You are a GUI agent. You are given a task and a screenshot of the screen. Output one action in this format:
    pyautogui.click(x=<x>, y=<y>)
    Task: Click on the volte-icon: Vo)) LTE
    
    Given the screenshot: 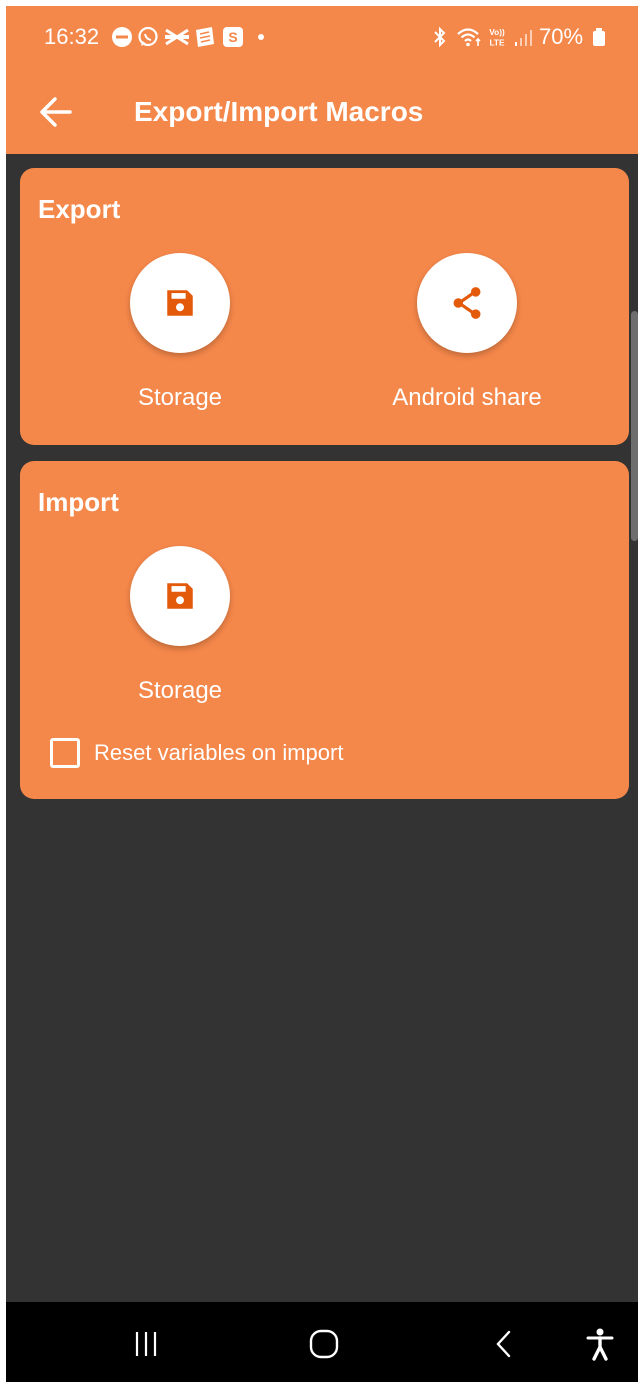 What is the action you would take?
    pyautogui.click(x=497, y=37)
    